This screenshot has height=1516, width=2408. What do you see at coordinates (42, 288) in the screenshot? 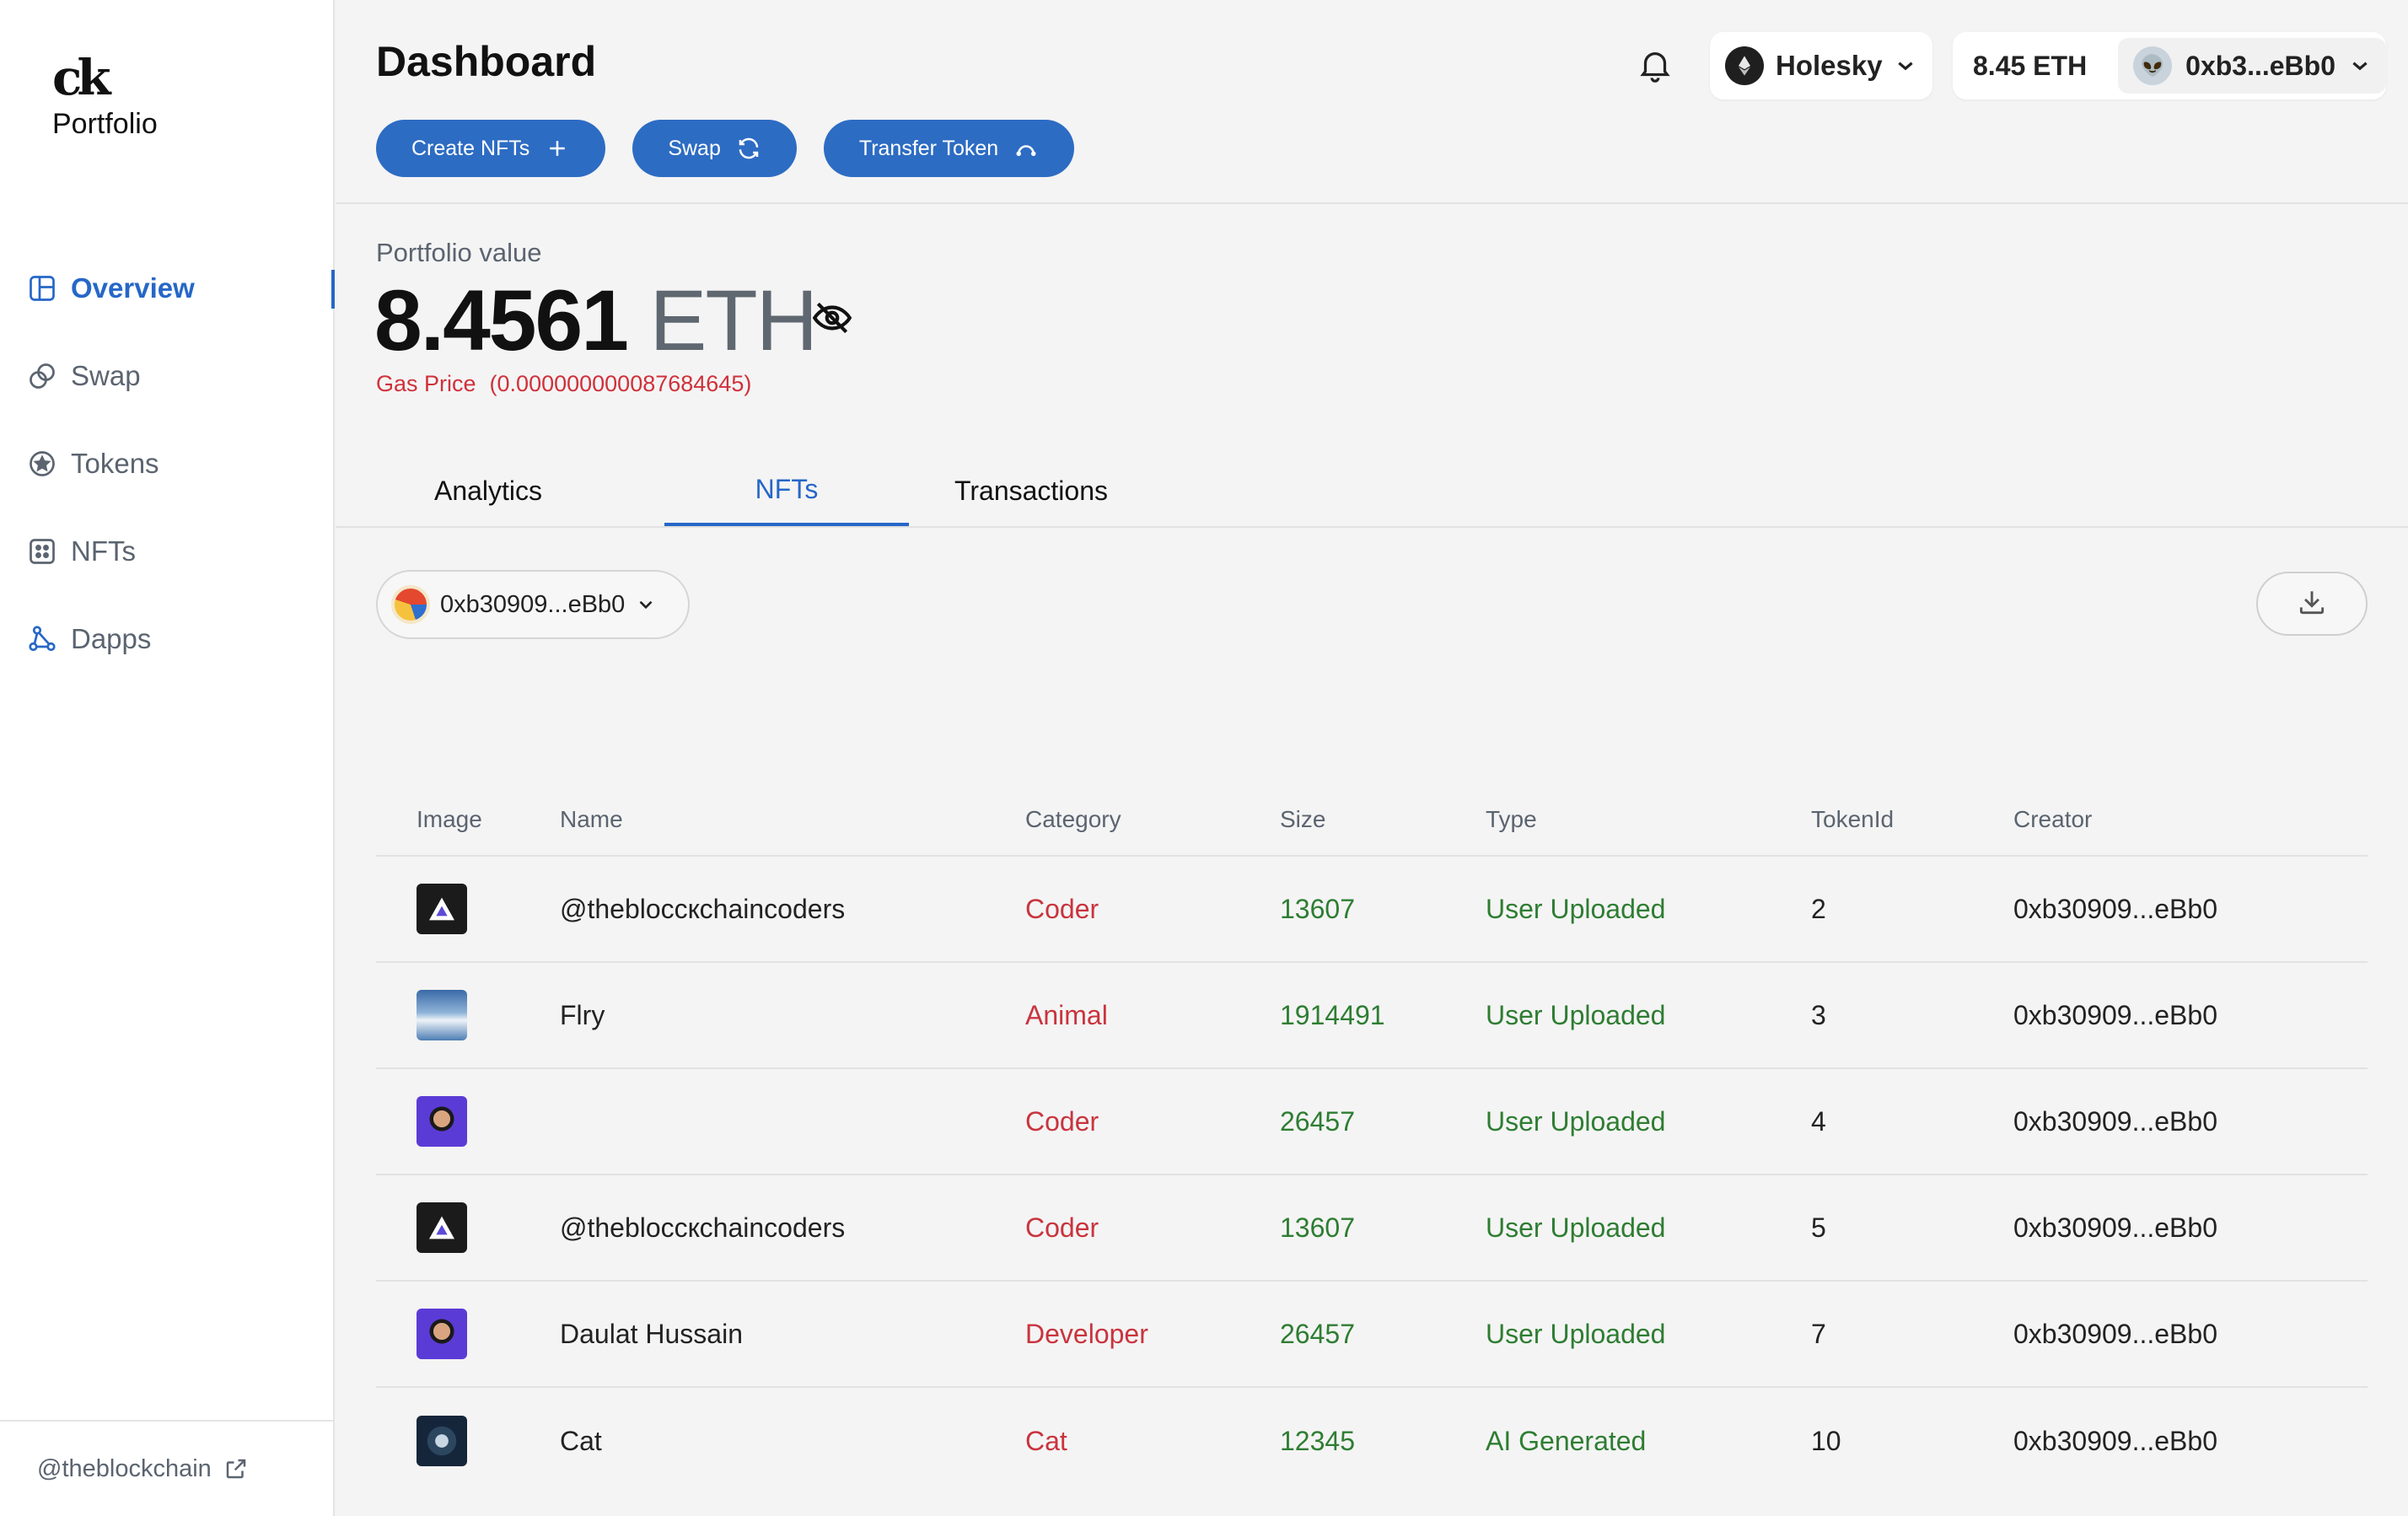
I see `layout-icon` at bounding box center [42, 288].